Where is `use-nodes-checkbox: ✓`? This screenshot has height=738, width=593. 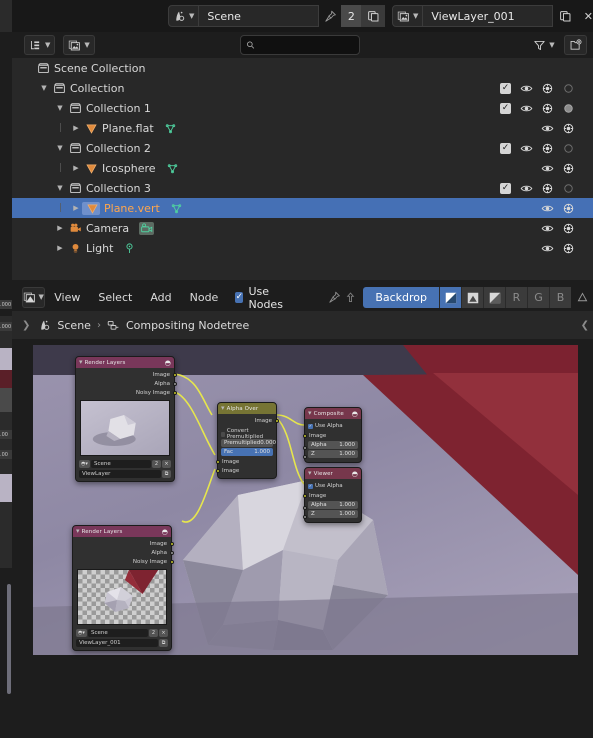
use-nodes-checkbox: ✓ is located at coordinates (239, 297).